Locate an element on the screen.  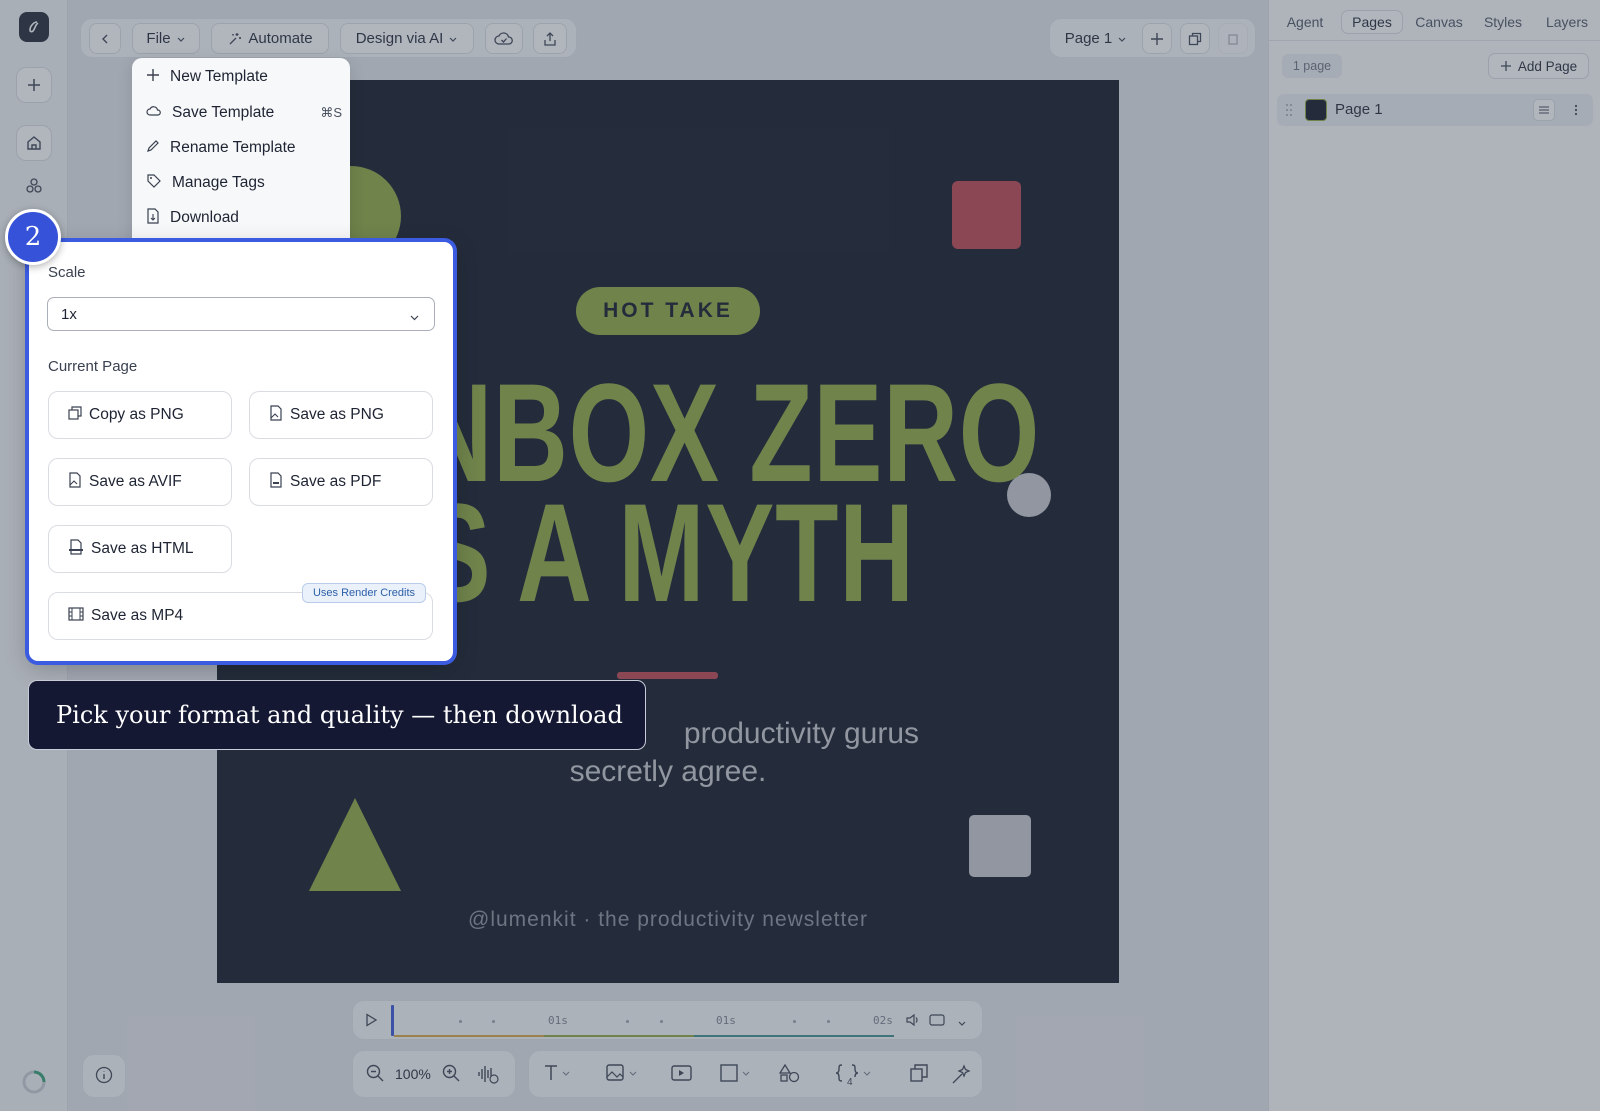
save-as-png-button: Save as PNG is located at coordinates (341, 415).